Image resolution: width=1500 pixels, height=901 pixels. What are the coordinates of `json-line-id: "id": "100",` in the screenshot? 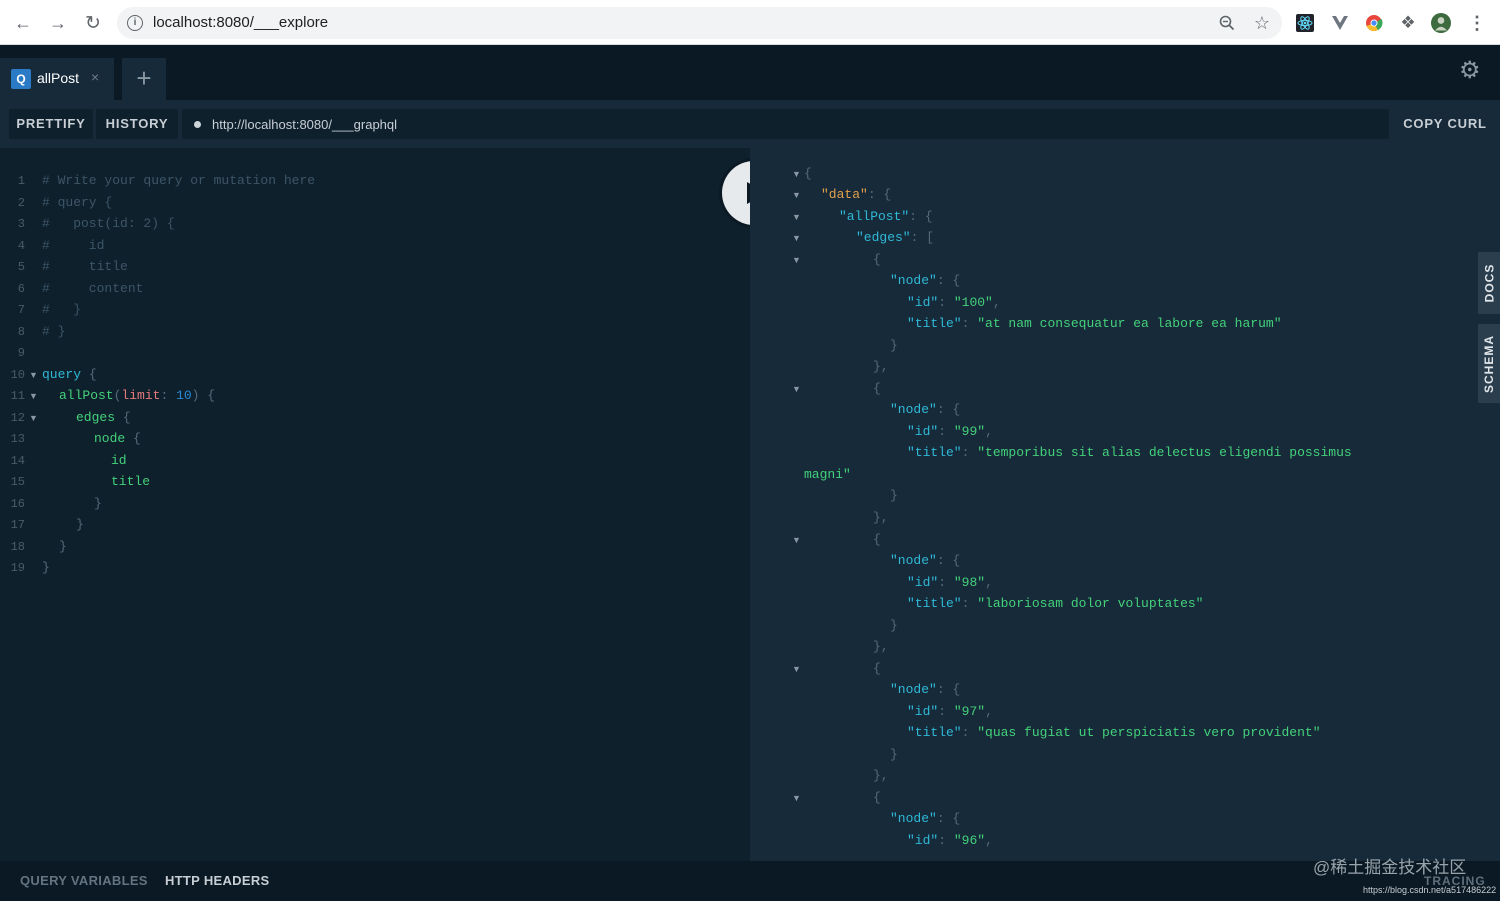 It's located at (954, 302).